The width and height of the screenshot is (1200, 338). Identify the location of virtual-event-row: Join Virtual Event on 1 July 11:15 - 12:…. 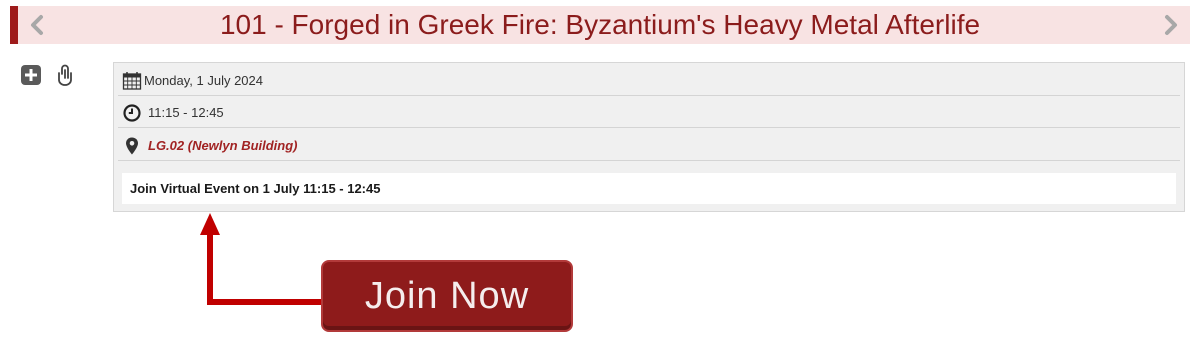
(649, 188).